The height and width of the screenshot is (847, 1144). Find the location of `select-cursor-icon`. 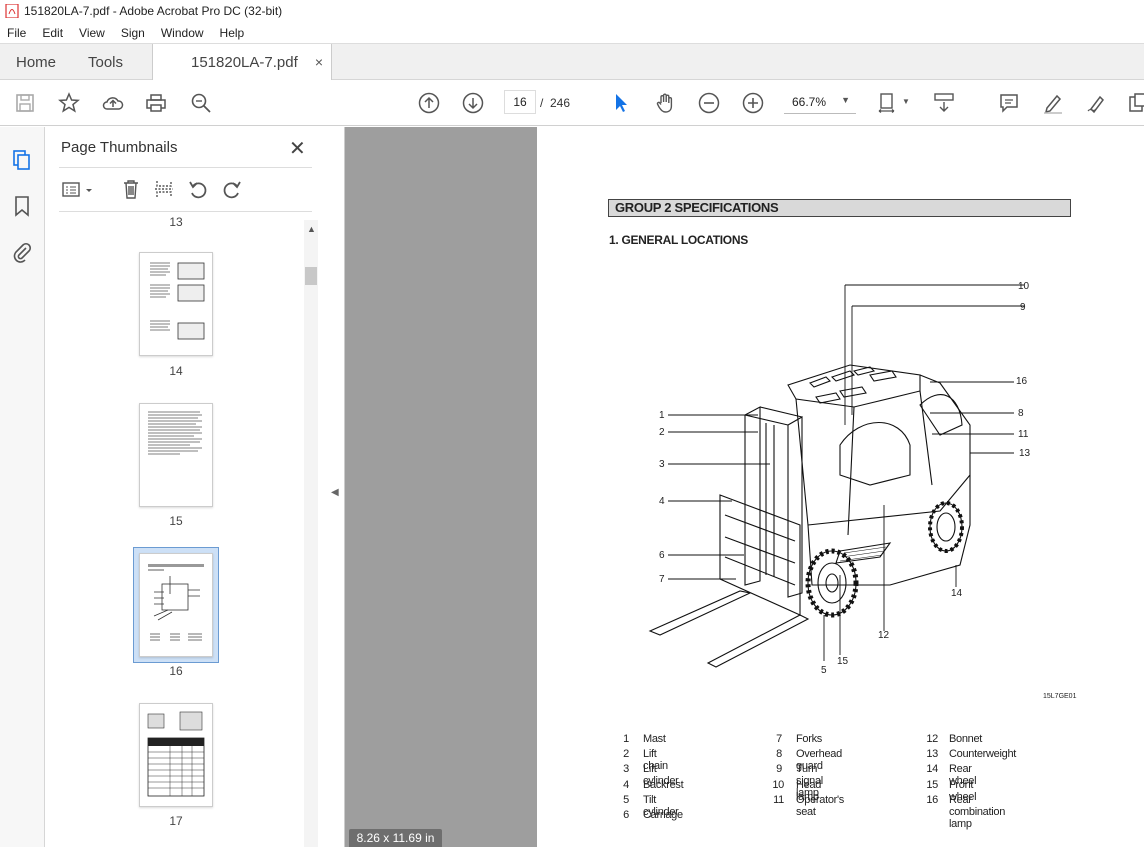

select-cursor-icon is located at coordinates (621, 103).